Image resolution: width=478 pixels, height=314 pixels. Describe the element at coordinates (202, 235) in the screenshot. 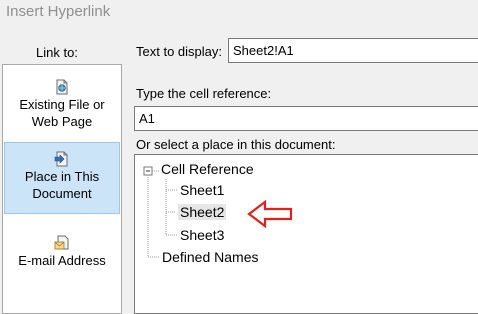

I see `tree-item-sheet3: Sheet3` at that location.